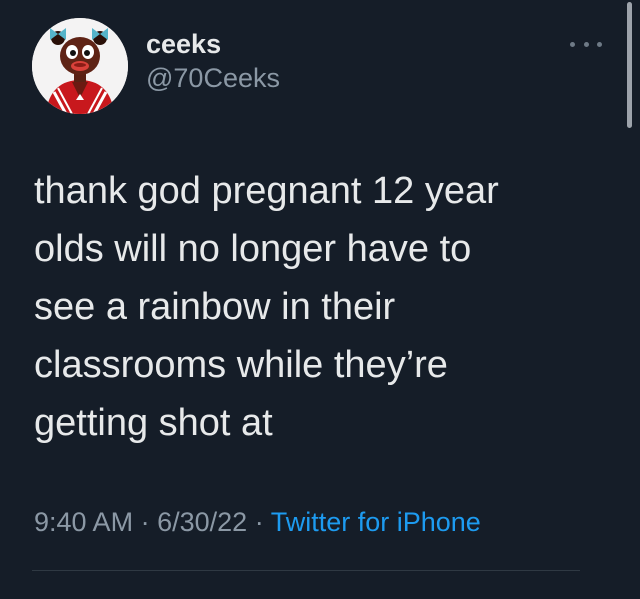 The width and height of the screenshot is (640, 599). What do you see at coordinates (213, 78) in the screenshot?
I see `handle: @70Ceeks` at bounding box center [213, 78].